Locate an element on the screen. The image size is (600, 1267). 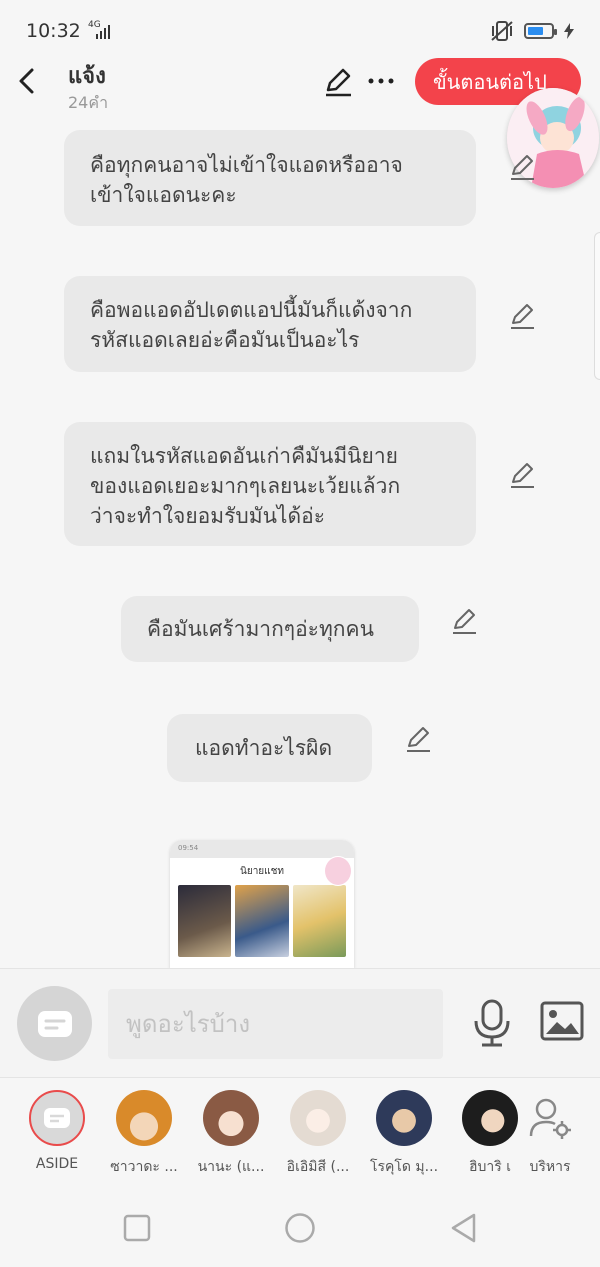
signal-icon is located at coordinates (103, 32).